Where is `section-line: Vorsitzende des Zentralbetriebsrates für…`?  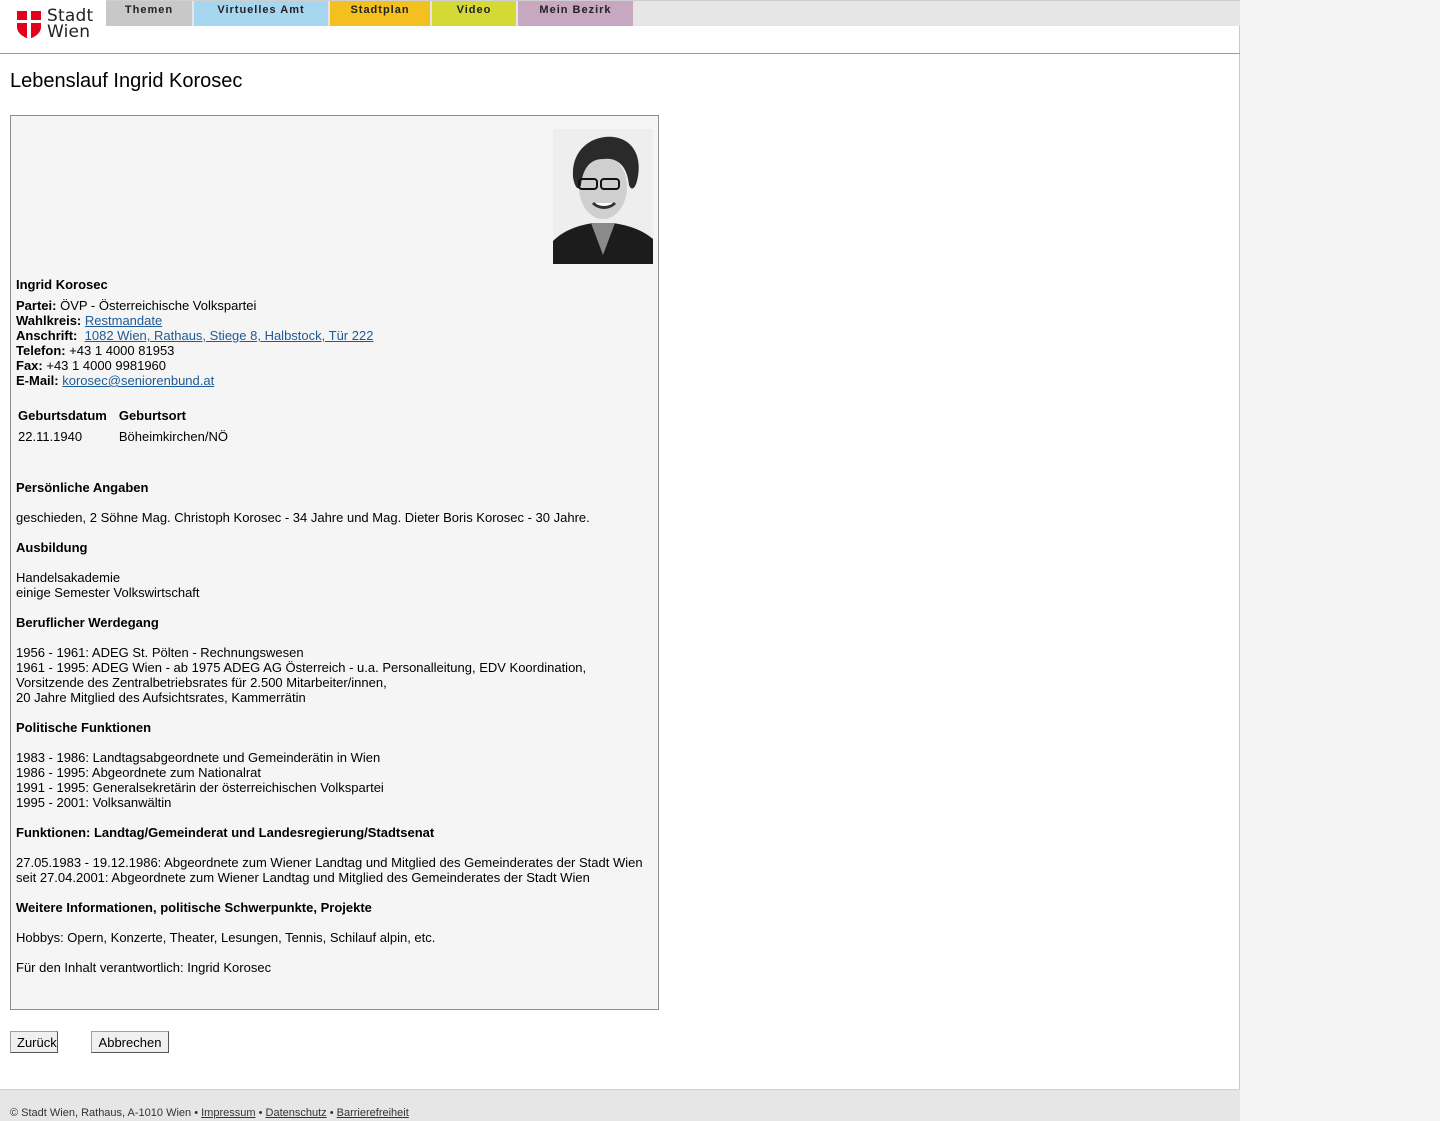
section-line: Vorsitzende des Zentralbetriebsrates für… is located at coordinates (201, 682).